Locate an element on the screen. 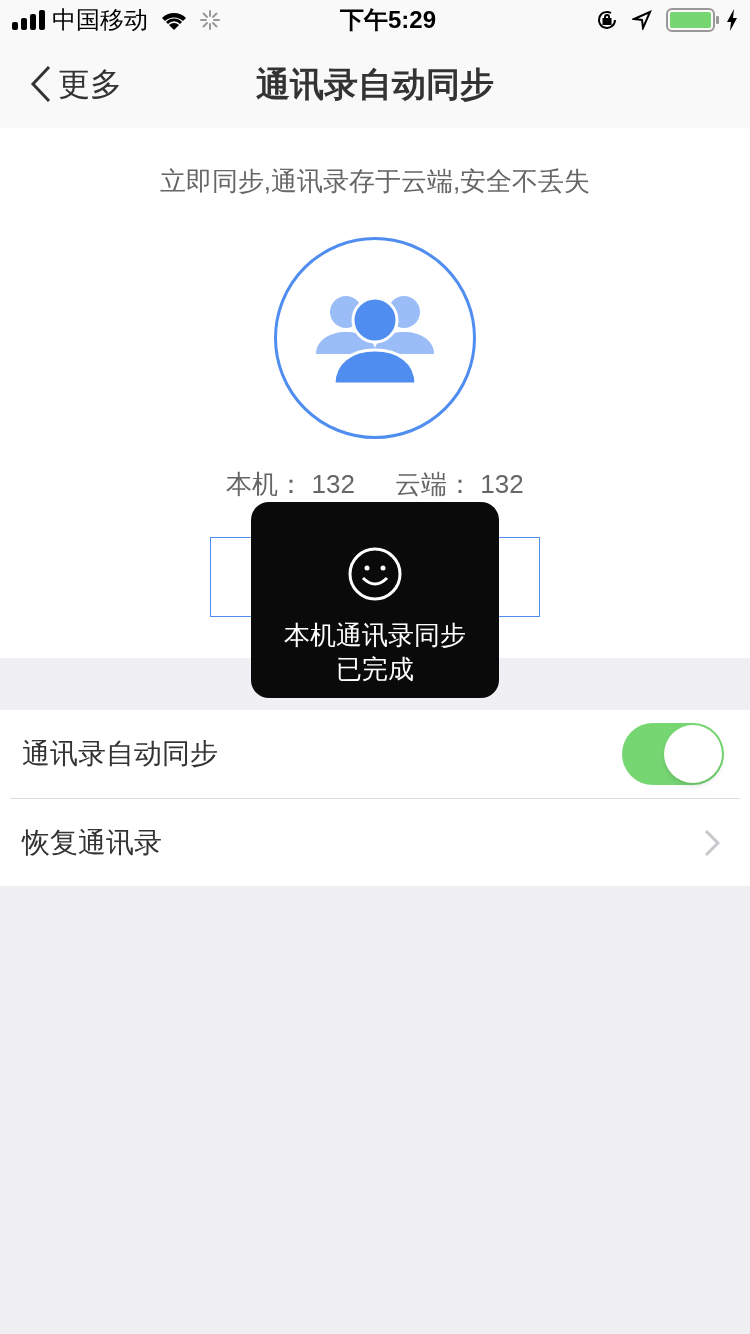  setting-label: 通讯录自动同步 is located at coordinates (120, 754).